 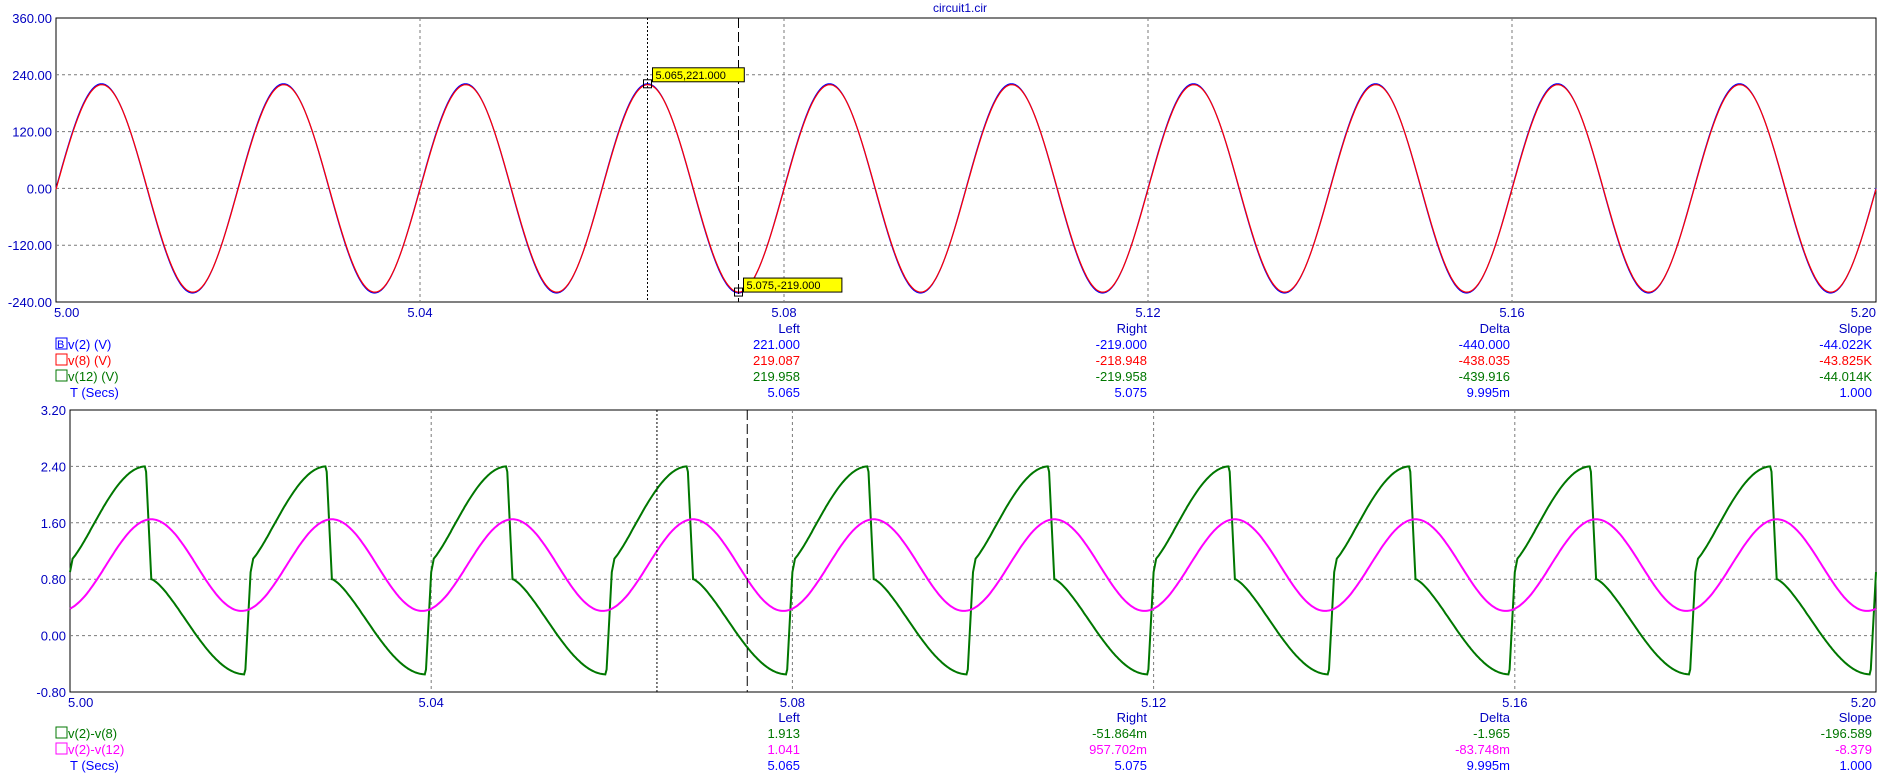 What do you see at coordinates (783, 749) in the screenshot?
I see `table-cell: 1.041` at bounding box center [783, 749].